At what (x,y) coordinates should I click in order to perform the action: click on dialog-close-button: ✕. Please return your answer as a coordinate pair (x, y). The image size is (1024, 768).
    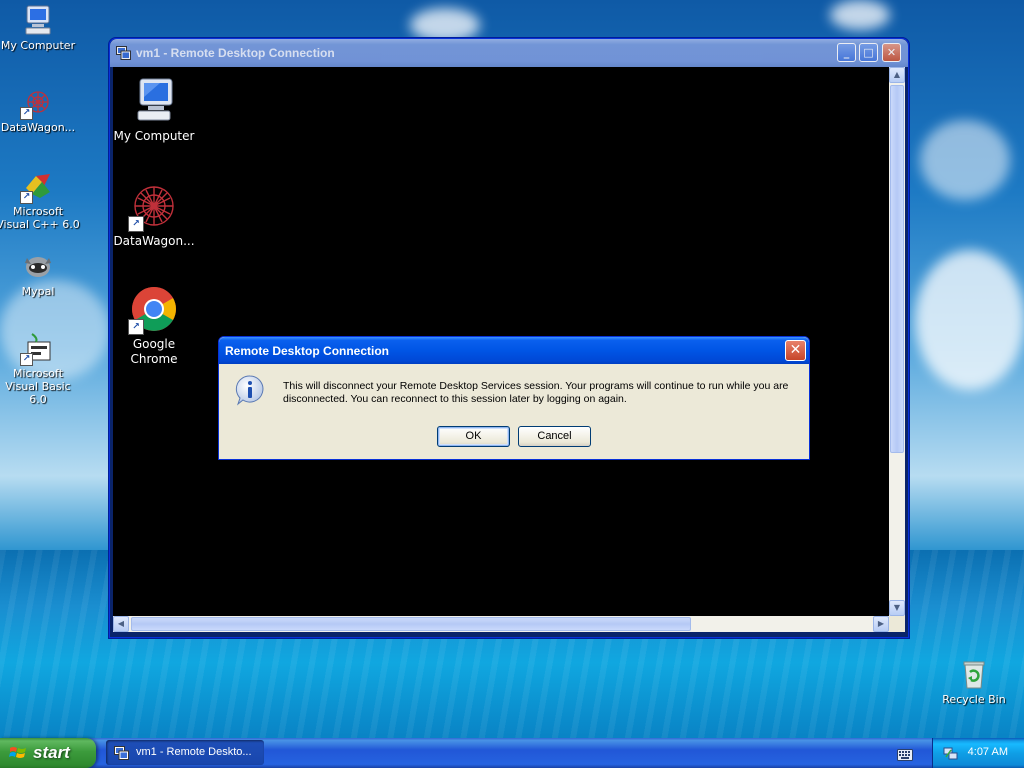
    Looking at the image, I should click on (795, 350).